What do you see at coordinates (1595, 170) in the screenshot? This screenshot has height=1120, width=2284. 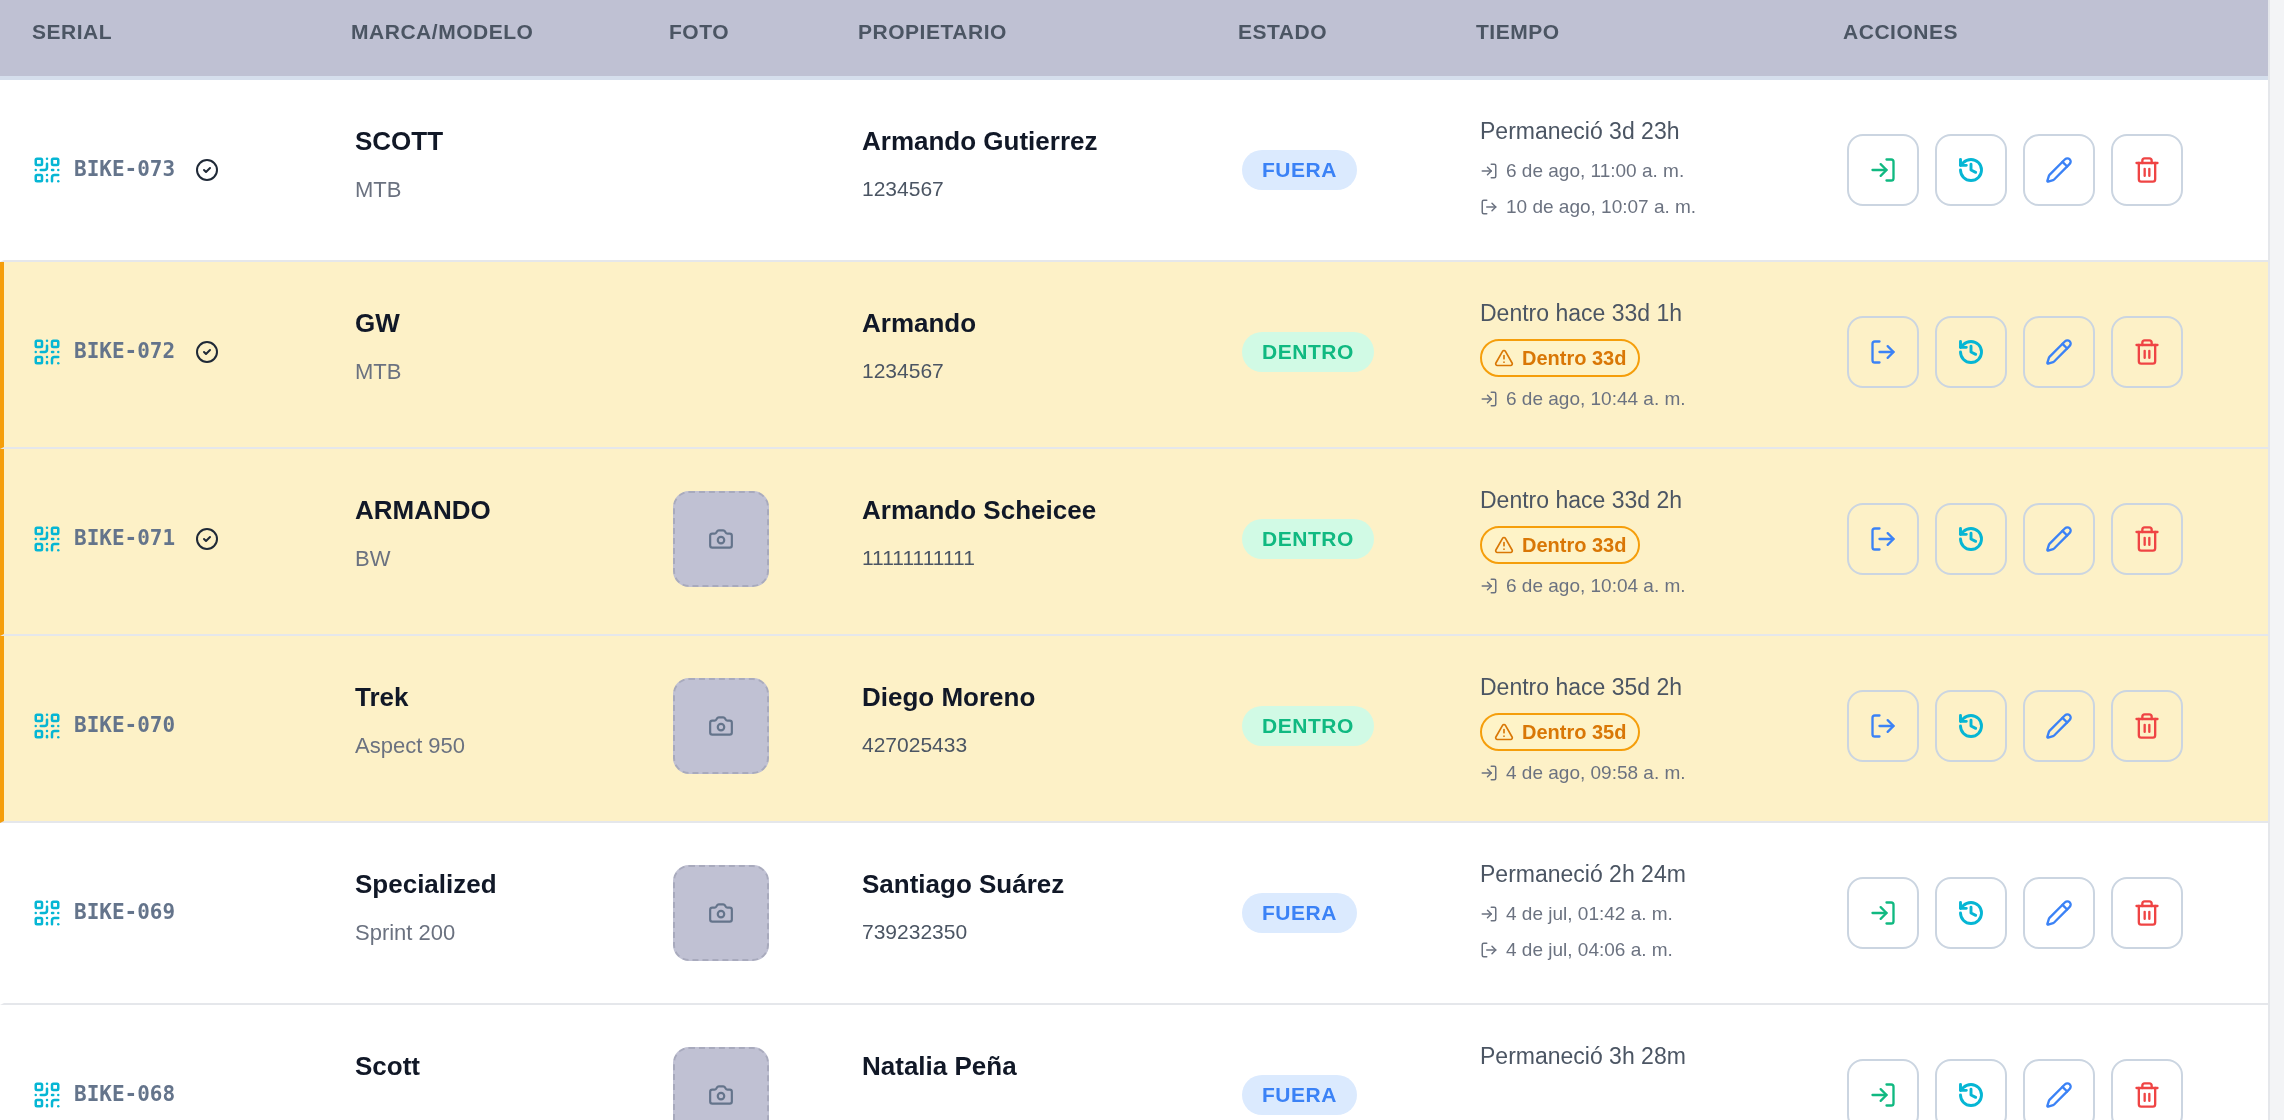 I see `timestamp-text: 6 de ago, 11:00 a. m.` at bounding box center [1595, 170].